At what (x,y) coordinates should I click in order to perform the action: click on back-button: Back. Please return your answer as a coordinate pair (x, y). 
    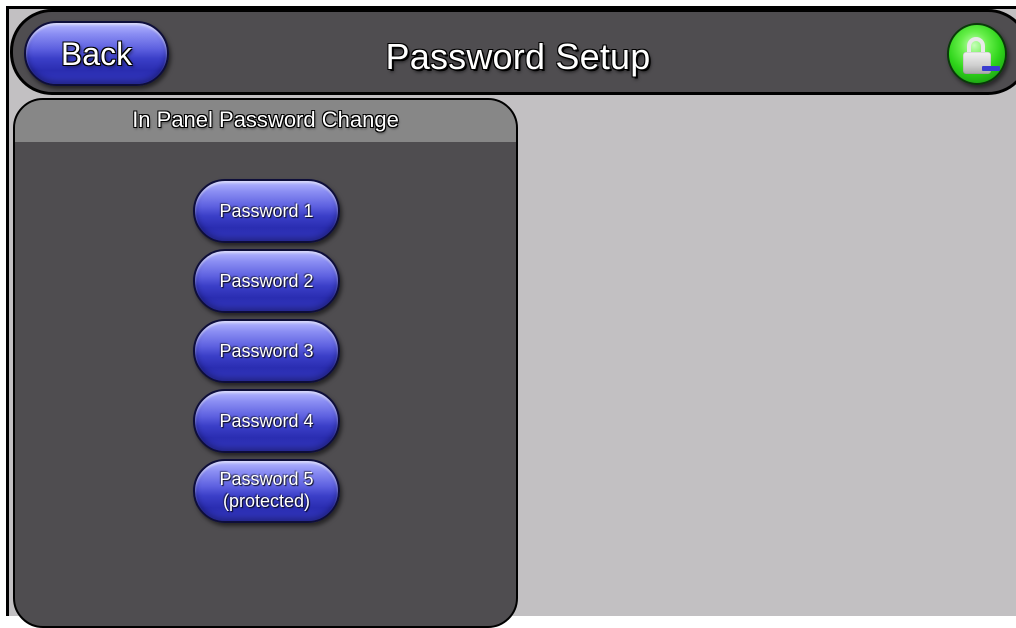
    Looking at the image, I should click on (96, 53).